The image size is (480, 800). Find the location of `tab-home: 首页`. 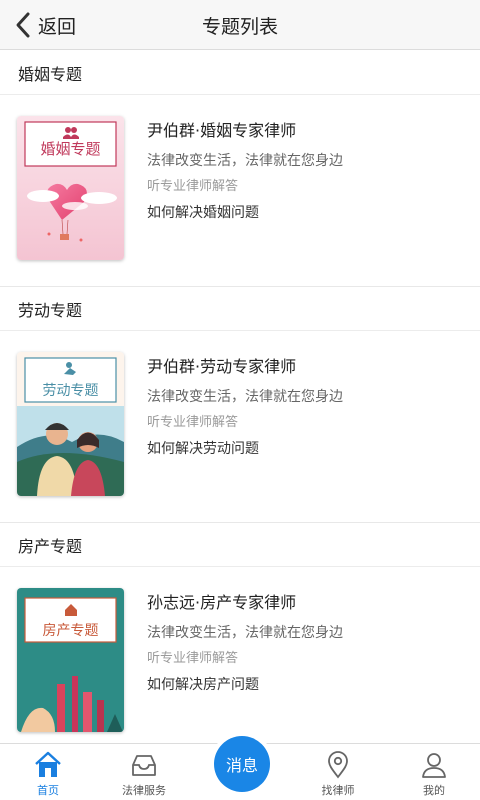

tab-home: 首页 is located at coordinates (48, 772).